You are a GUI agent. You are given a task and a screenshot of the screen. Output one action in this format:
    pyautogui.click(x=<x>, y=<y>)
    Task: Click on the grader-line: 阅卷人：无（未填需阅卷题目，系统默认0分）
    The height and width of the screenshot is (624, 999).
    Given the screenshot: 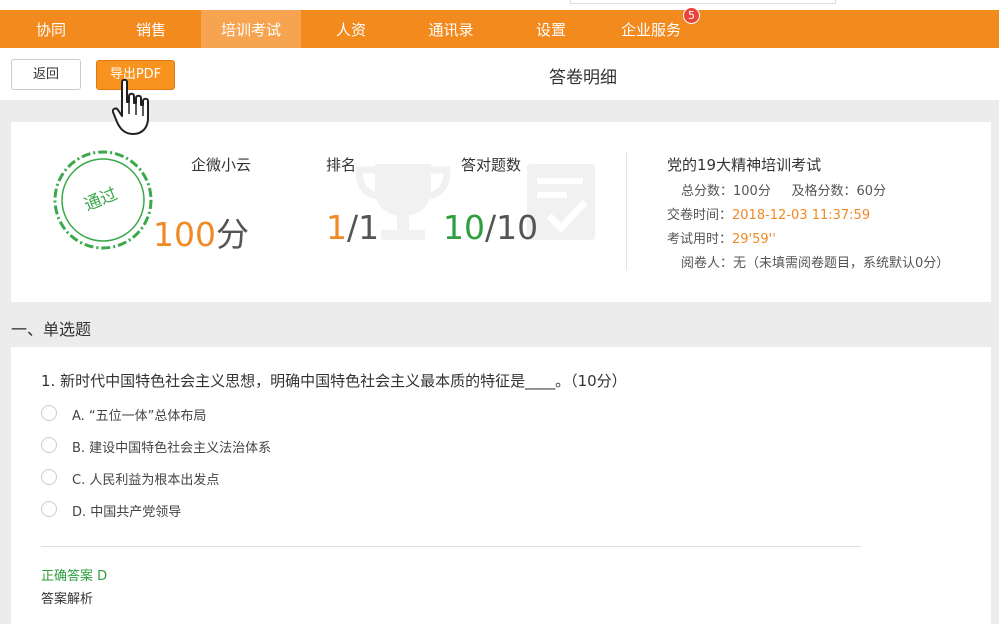 What is the action you would take?
    pyautogui.click(x=815, y=261)
    